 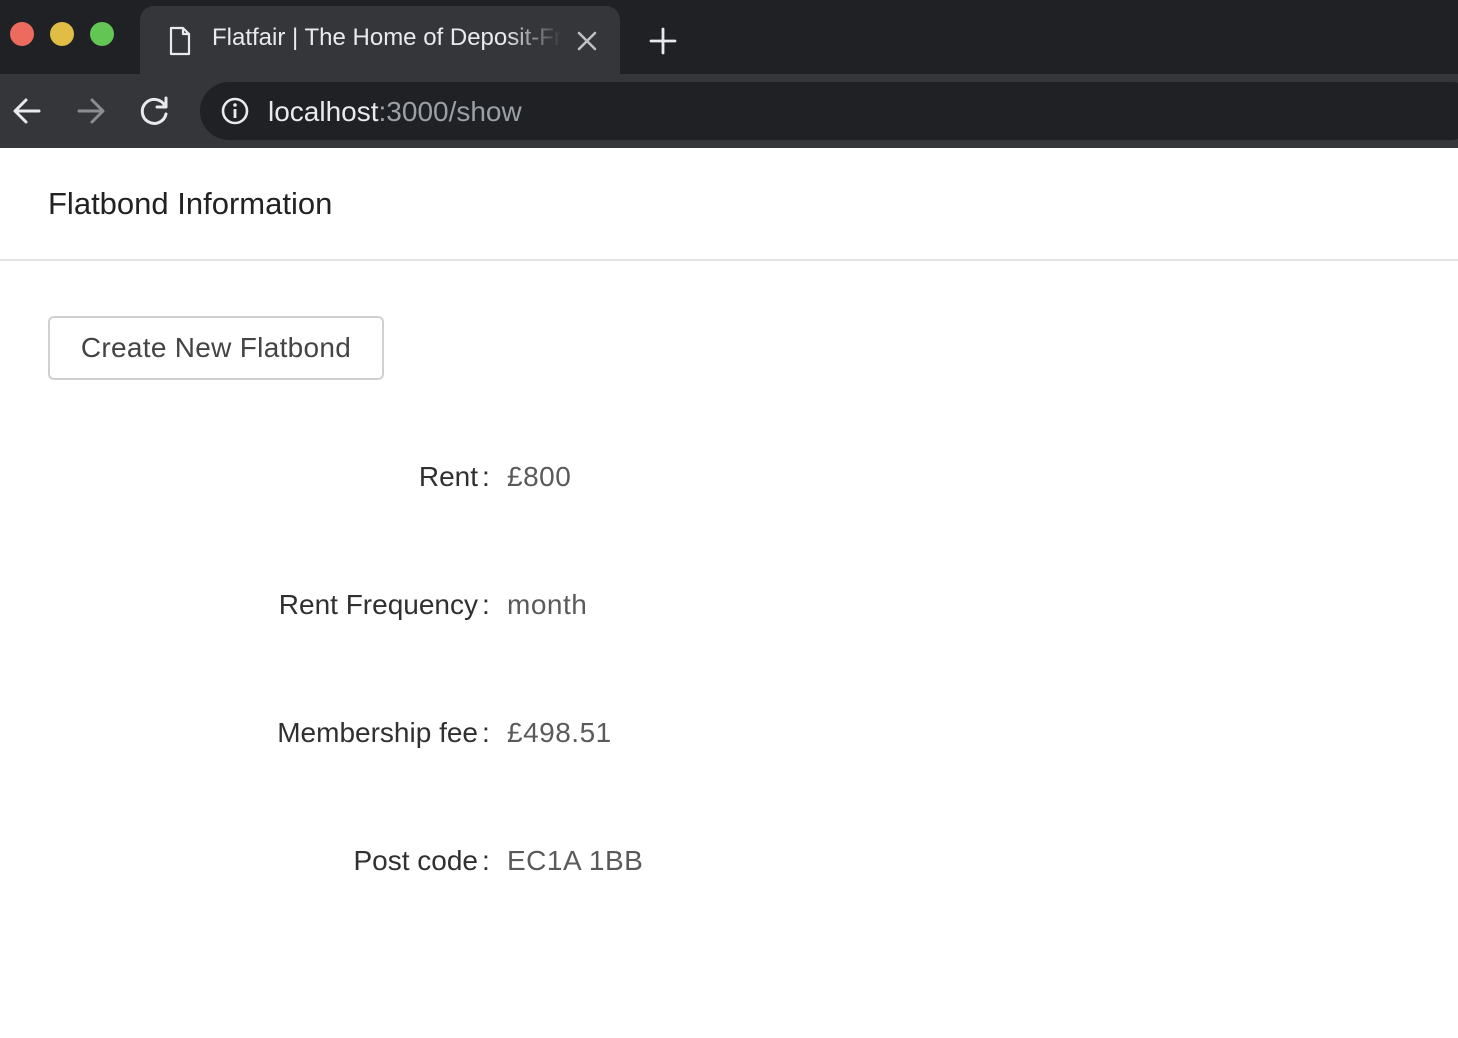 What do you see at coordinates (22, 34) in the screenshot?
I see `window-close-button` at bounding box center [22, 34].